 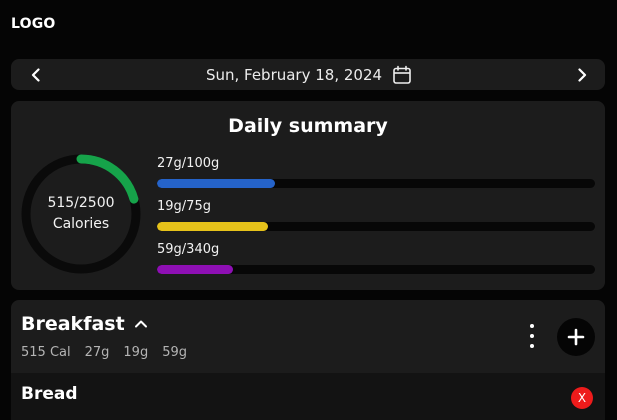 I want to click on calories-value: 515/2500, so click(x=81, y=203).